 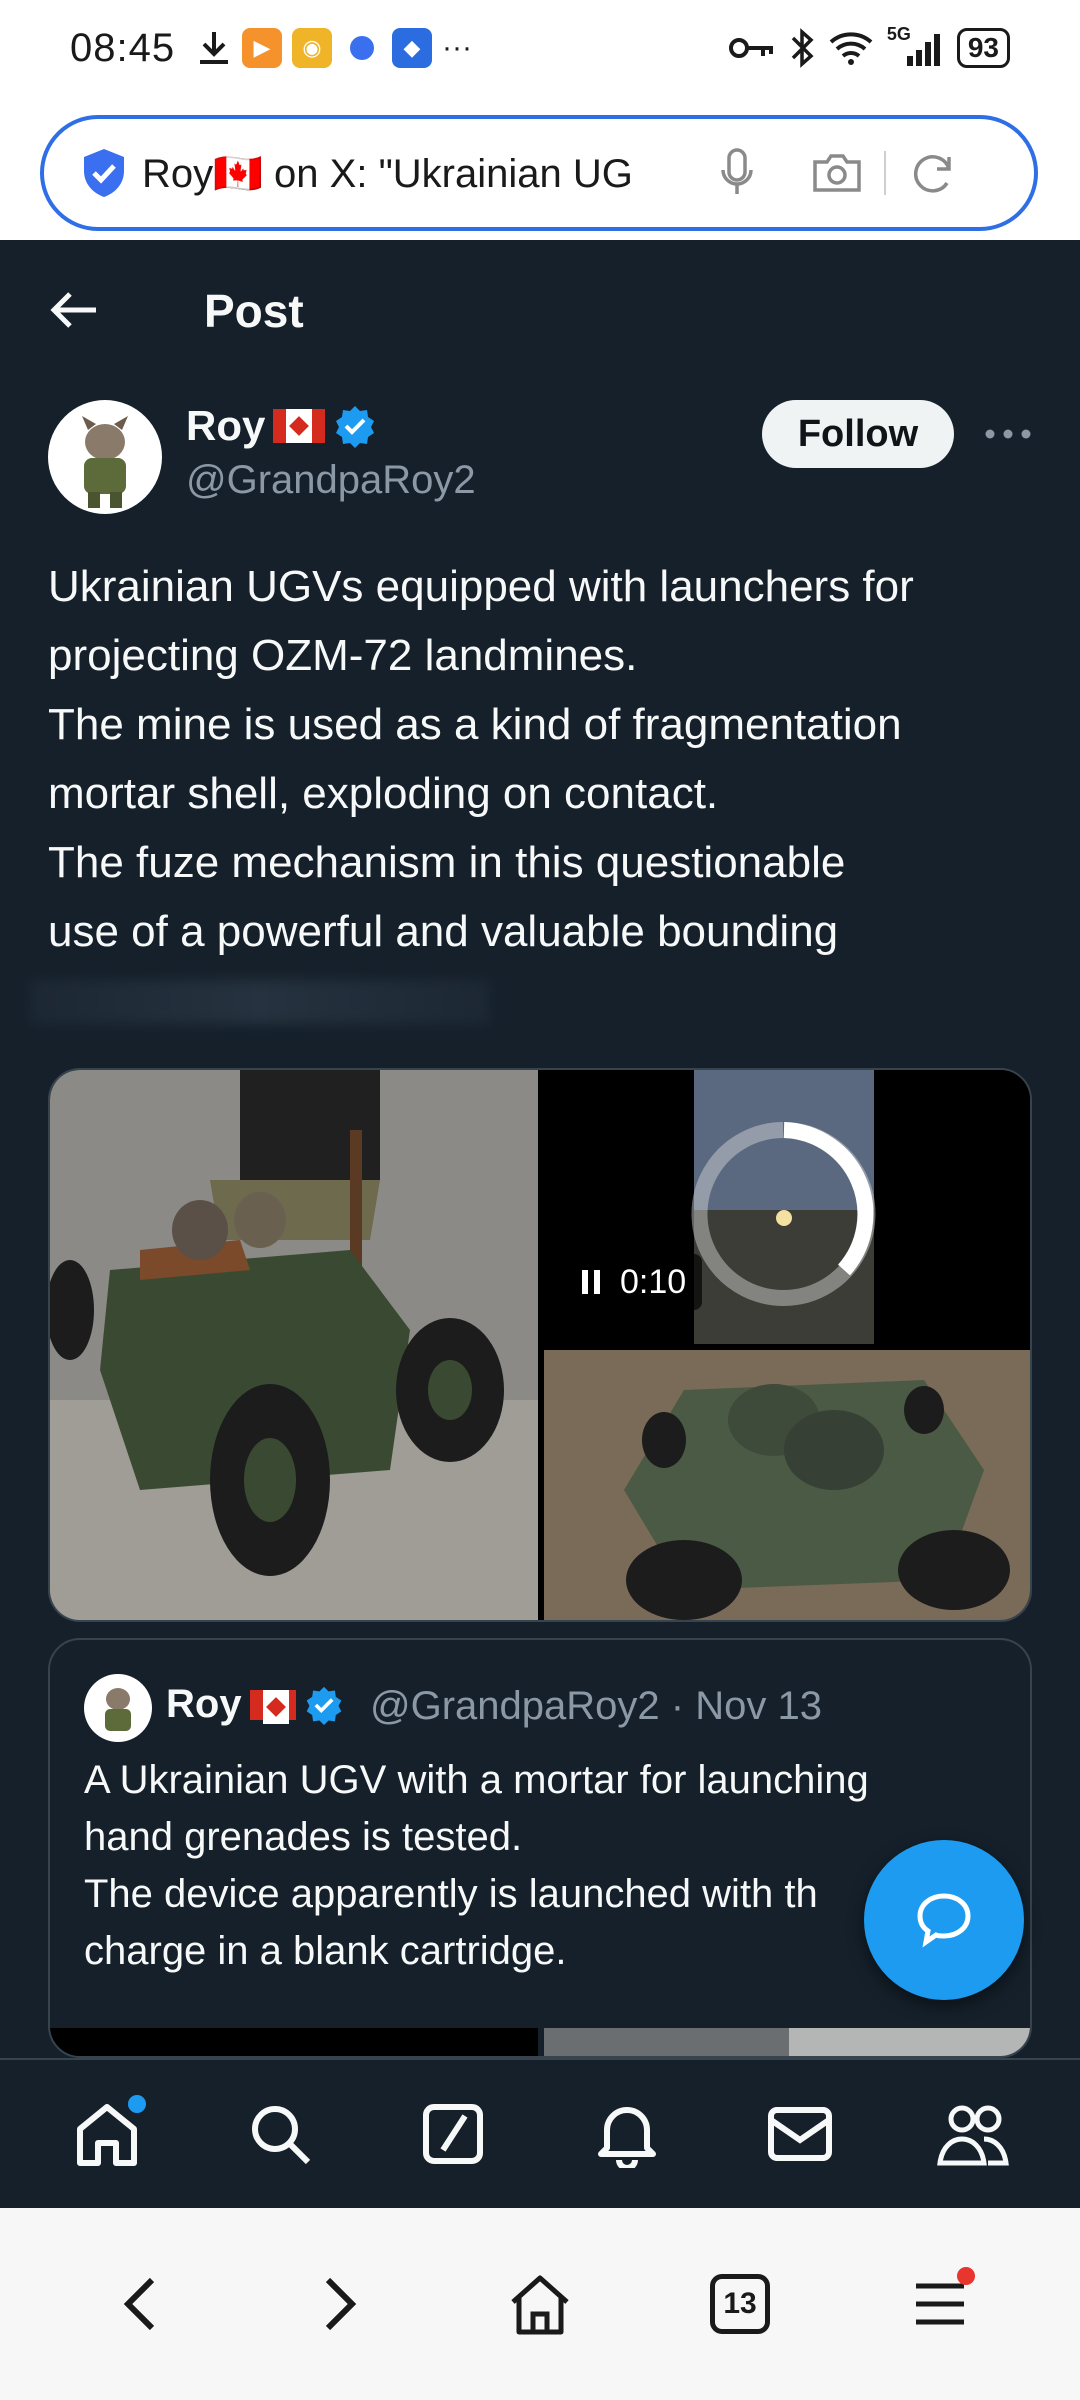 I want to click on browser-home-button, so click(x=540, y=2304).